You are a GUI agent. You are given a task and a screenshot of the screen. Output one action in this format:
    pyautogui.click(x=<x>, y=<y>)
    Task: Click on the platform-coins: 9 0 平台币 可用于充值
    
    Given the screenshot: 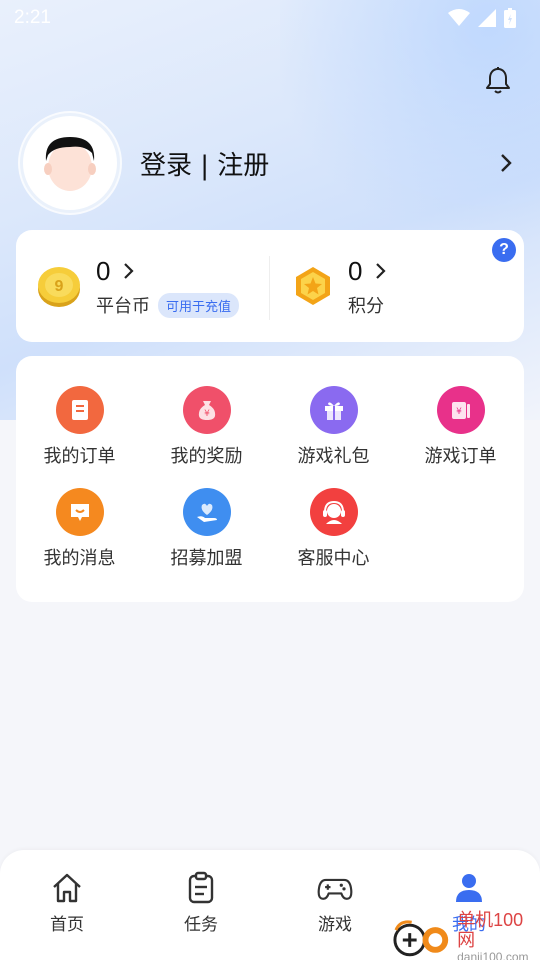 What is the action you would take?
    pyautogui.click(x=138, y=286)
    